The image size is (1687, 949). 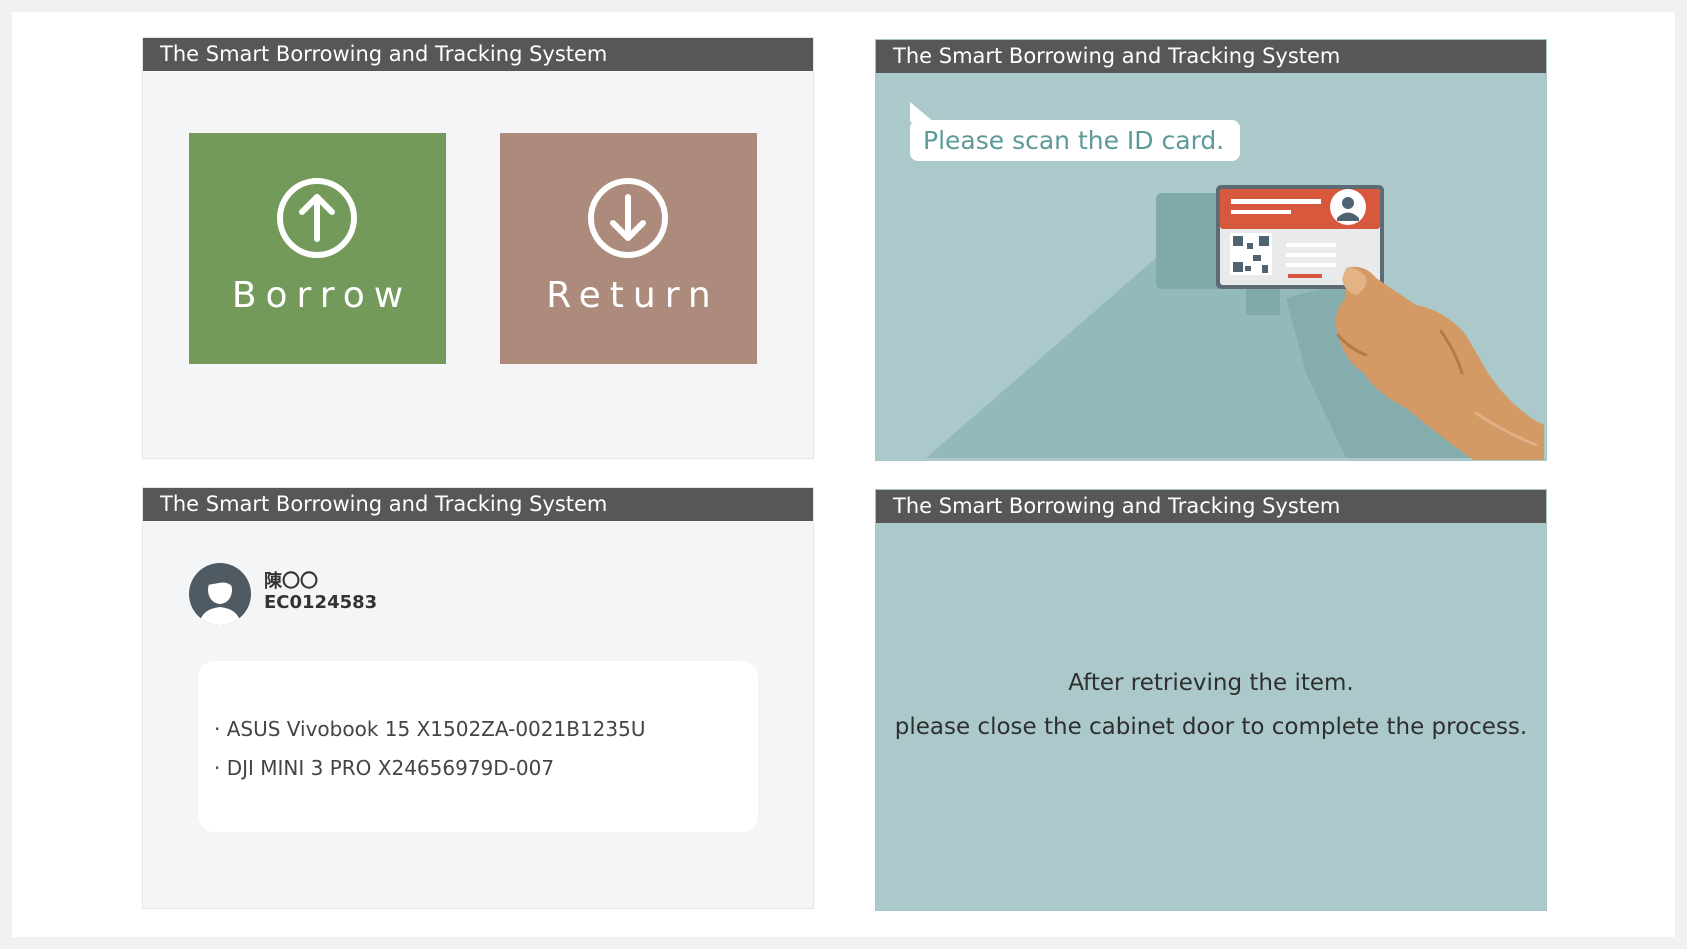 I want to click on user-avatar-icon, so click(x=220, y=594).